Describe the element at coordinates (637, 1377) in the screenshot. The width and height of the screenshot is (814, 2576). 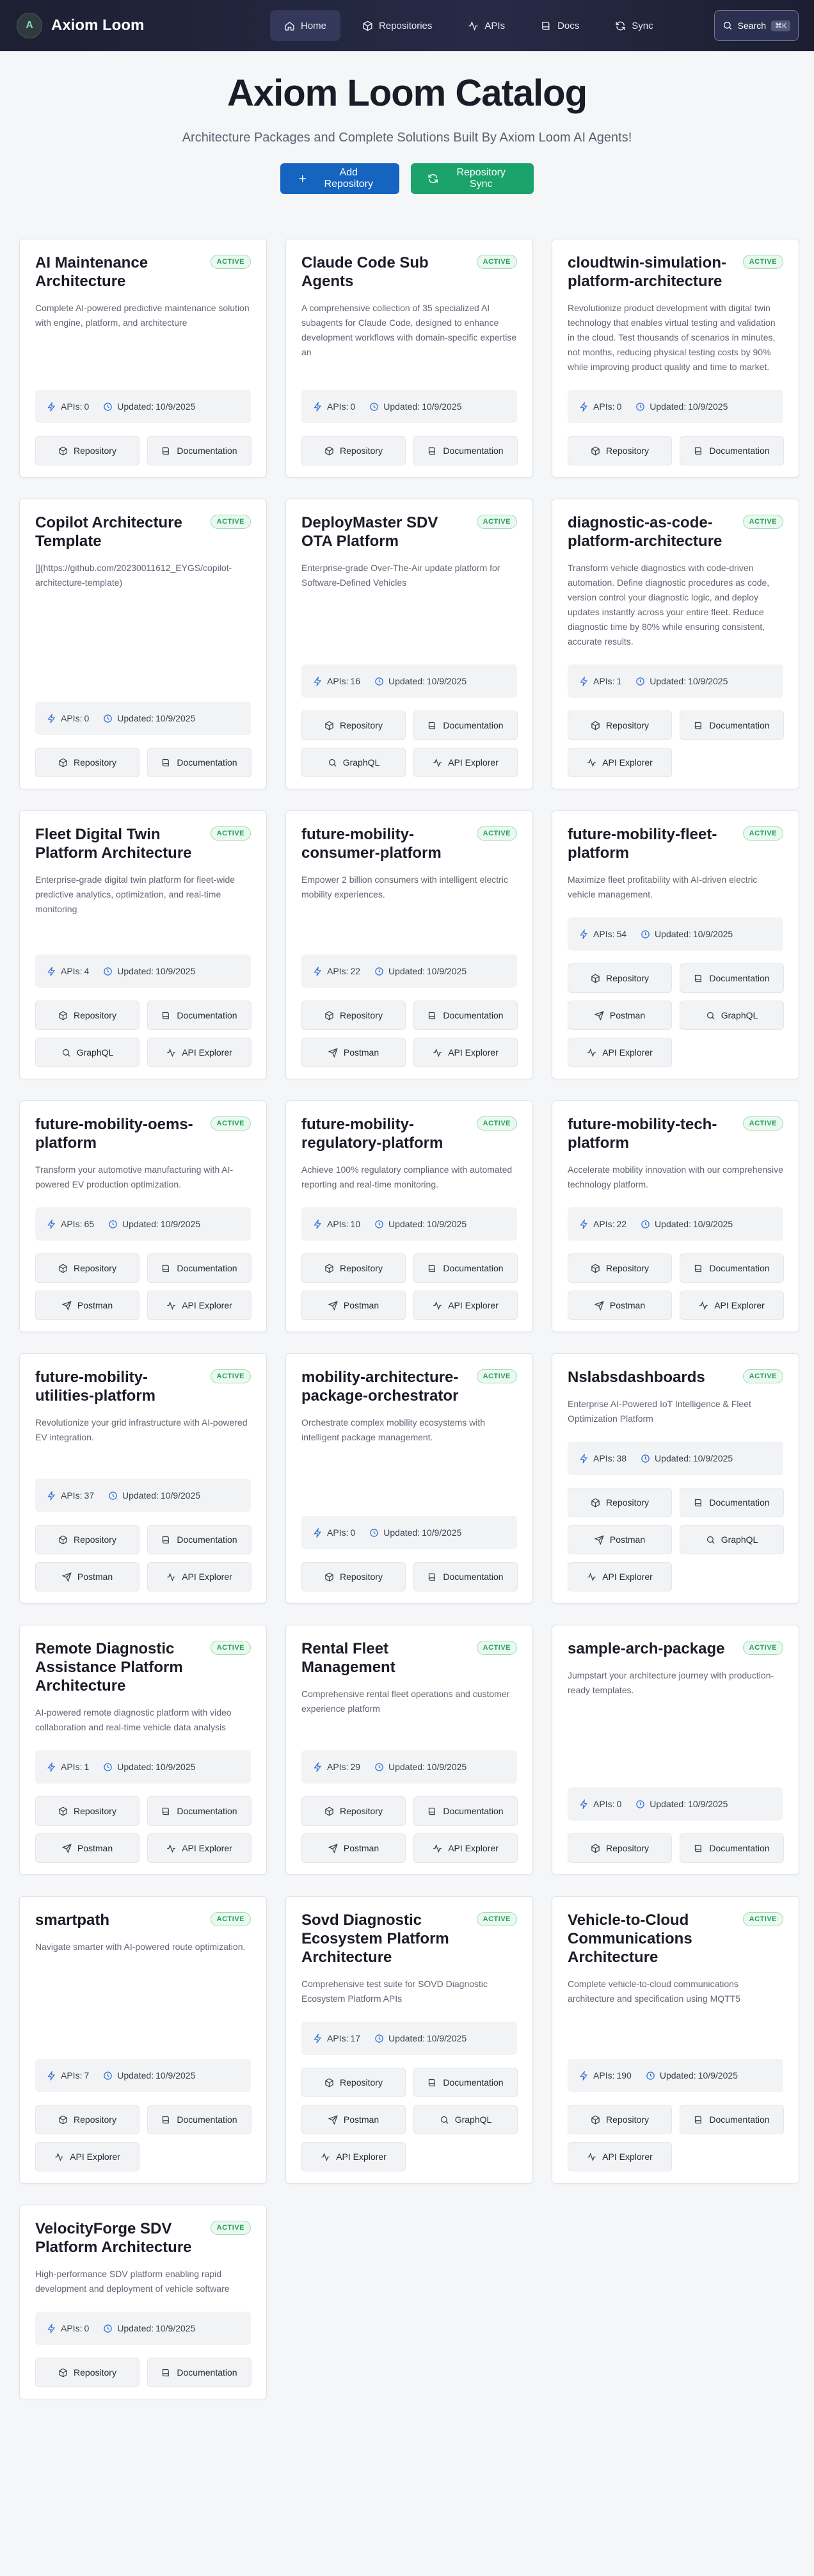
I see `card-title: Nslabsdashboards` at that location.